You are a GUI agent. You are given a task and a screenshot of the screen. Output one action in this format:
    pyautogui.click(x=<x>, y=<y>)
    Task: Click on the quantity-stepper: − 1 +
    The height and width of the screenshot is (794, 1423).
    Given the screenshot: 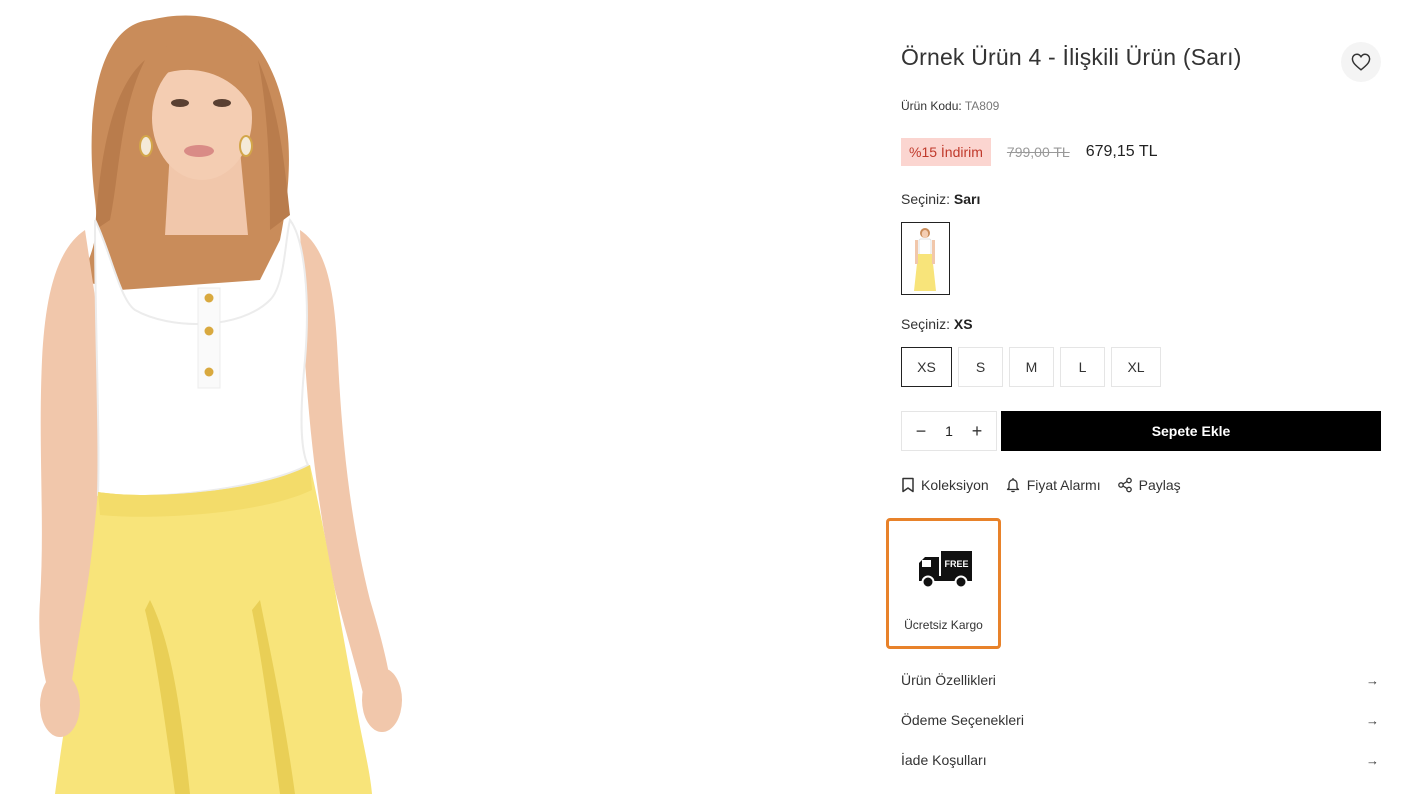 What is the action you would take?
    pyautogui.click(x=949, y=431)
    